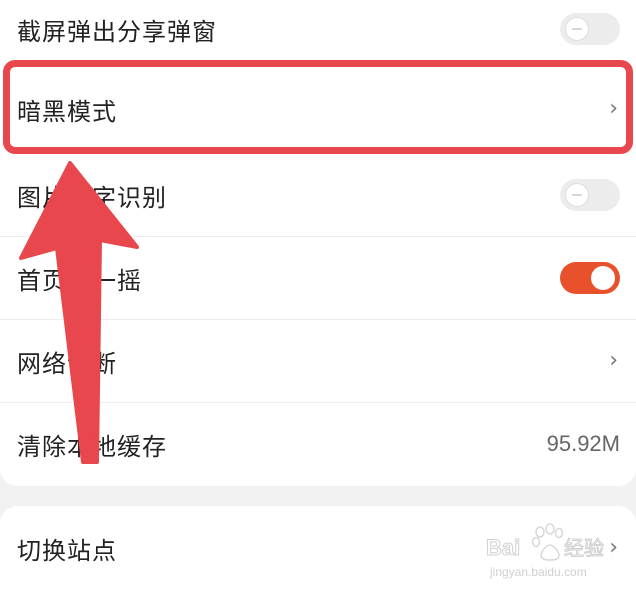 The image size is (636, 598). Describe the element at coordinates (318, 278) in the screenshot. I see `row-home-shake: 首页摇一摇` at that location.